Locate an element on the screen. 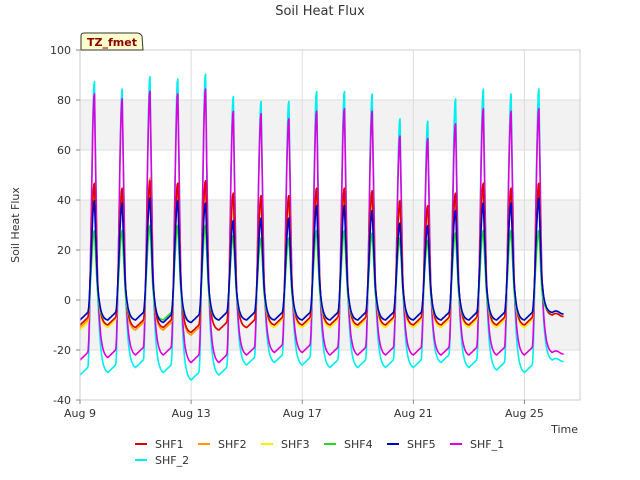  y-tick-label: 60 is located at coordinates (64, 150).